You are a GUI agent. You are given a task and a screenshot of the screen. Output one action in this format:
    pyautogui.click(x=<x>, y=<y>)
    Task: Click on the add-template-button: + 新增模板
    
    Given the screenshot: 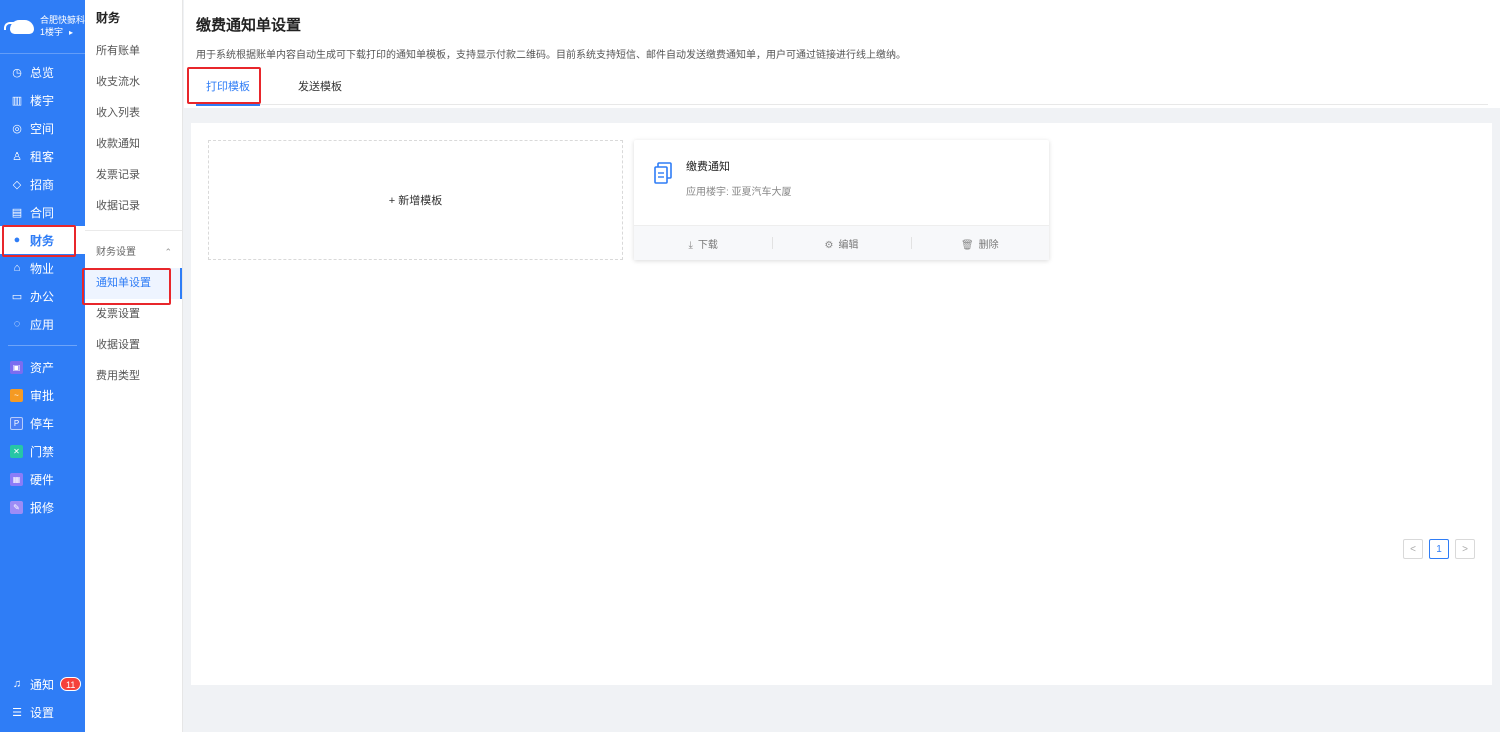 What is the action you would take?
    pyautogui.click(x=415, y=200)
    